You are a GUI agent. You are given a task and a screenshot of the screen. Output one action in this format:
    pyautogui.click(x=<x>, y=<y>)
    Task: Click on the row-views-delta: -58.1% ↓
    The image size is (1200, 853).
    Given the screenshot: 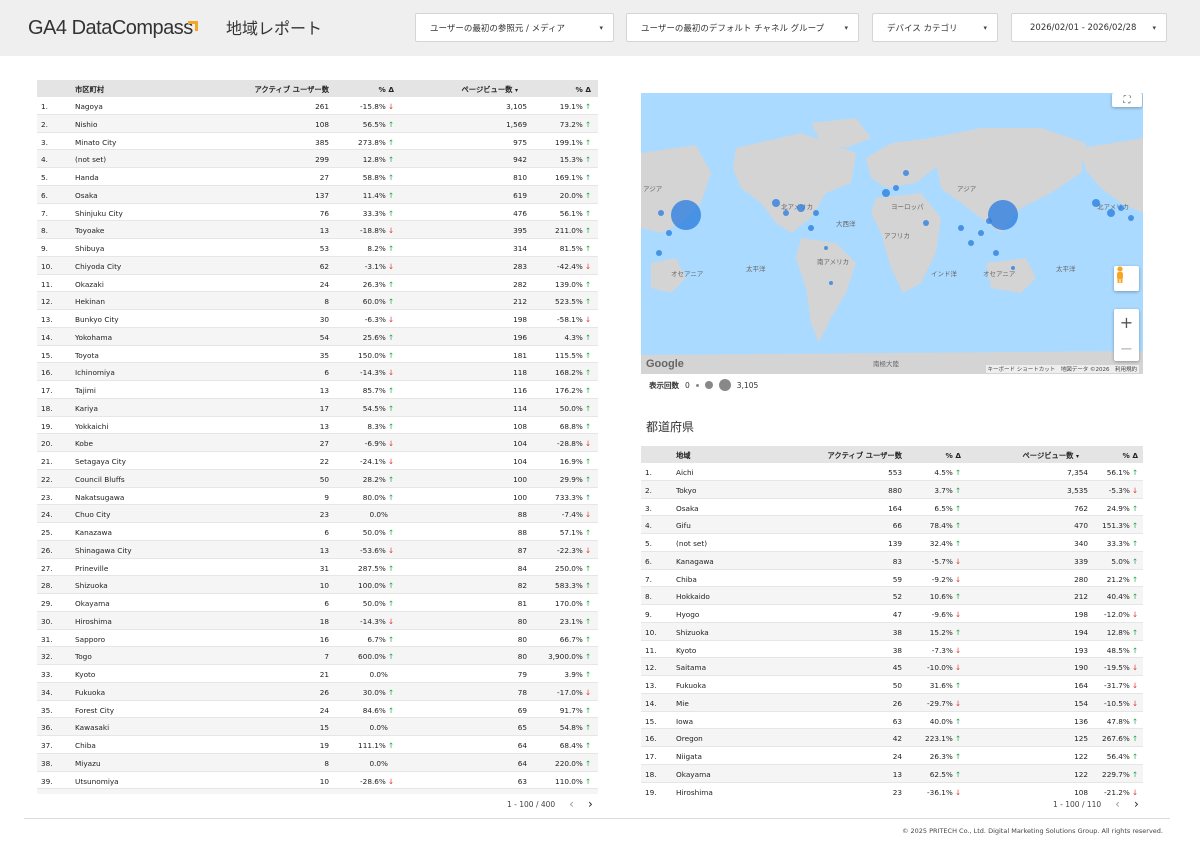 What is the action you would take?
    pyautogui.click(x=574, y=319)
    